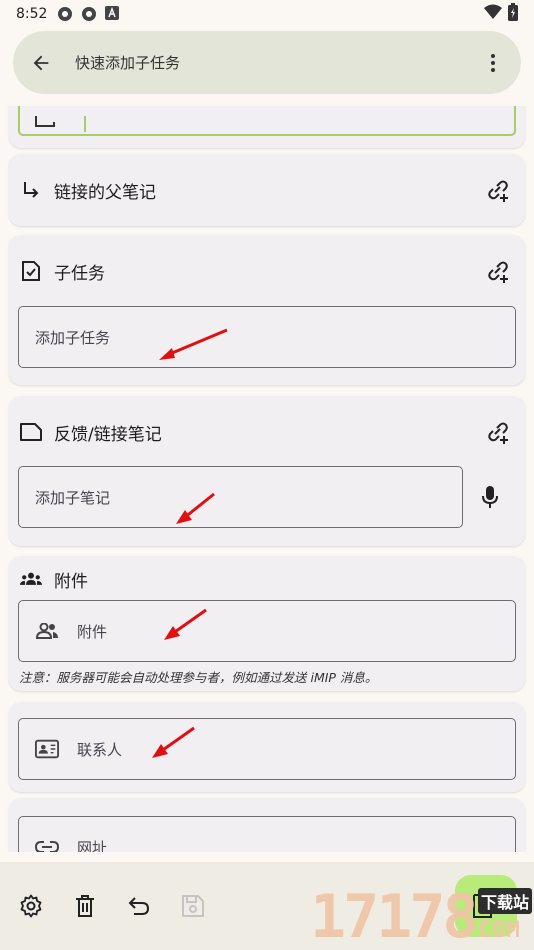 The image size is (534, 950). What do you see at coordinates (47, 749) in the screenshot?
I see `contact-card-icon` at bounding box center [47, 749].